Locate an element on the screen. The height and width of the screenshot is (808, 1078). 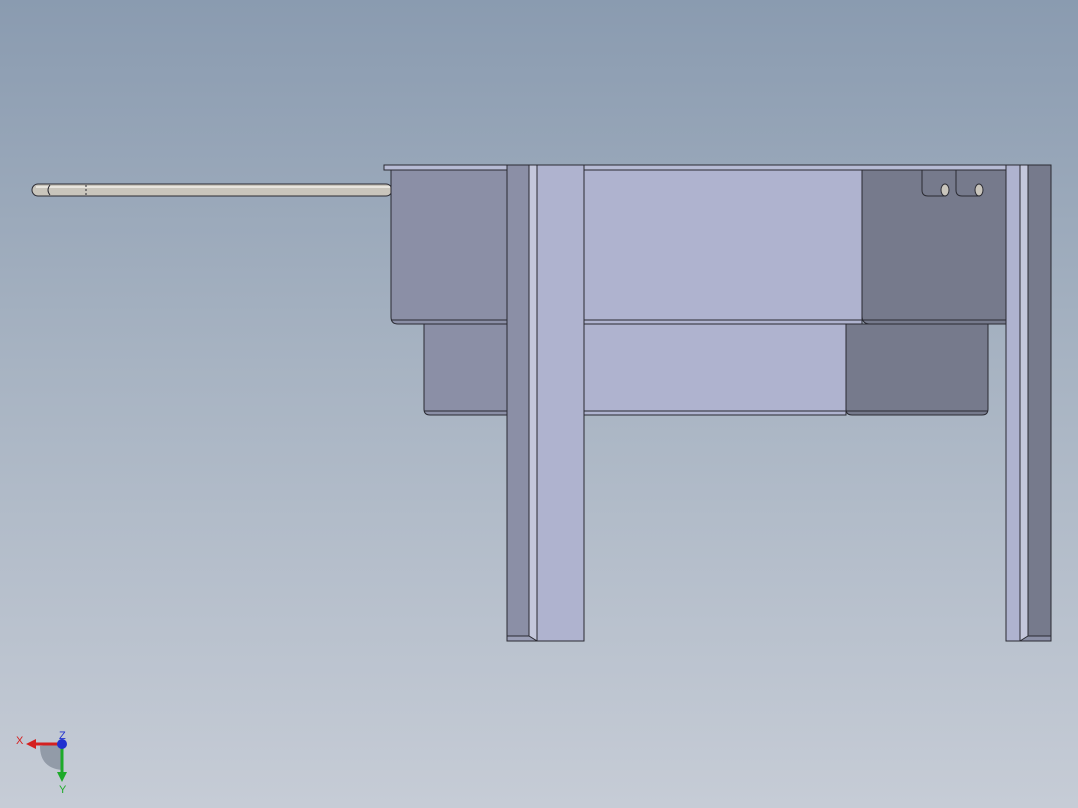
lower-tank-left-face is located at coordinates (466, 369).